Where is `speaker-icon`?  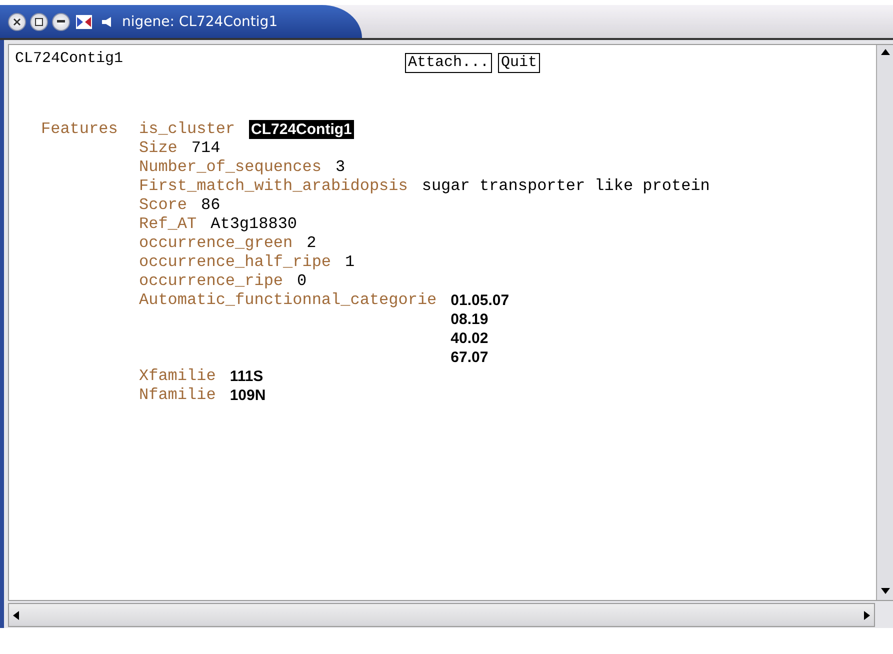 speaker-icon is located at coordinates (108, 21).